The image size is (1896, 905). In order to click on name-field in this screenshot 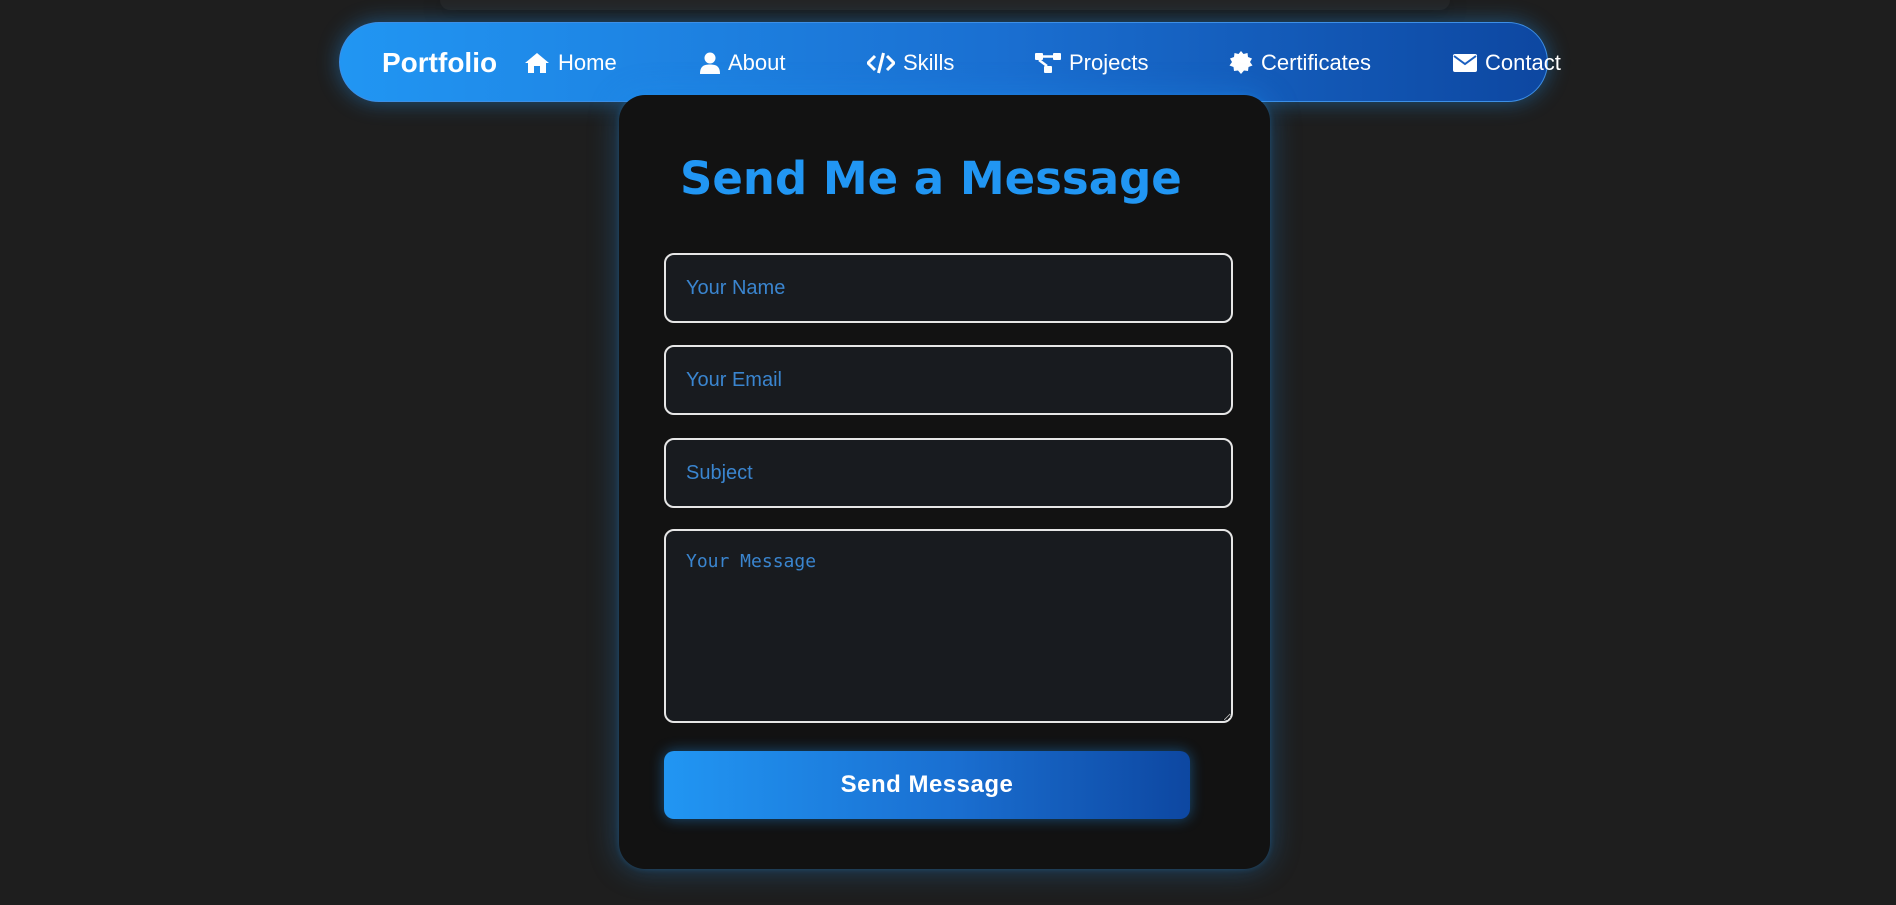, I will do `click(948, 288)`.